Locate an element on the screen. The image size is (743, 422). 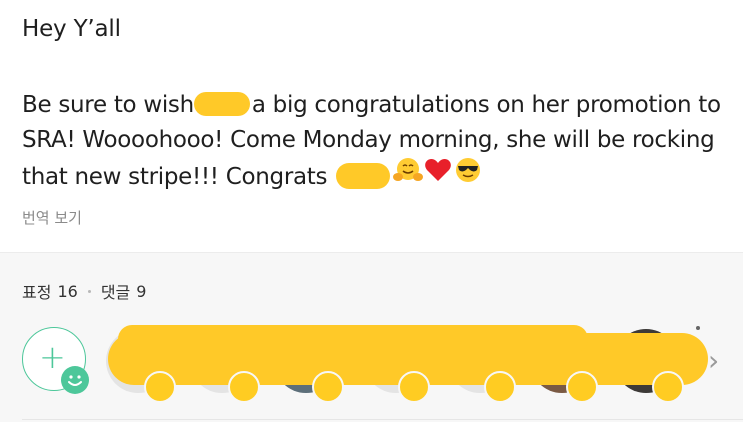
redacted-reactors is located at coordinates (353, 339).